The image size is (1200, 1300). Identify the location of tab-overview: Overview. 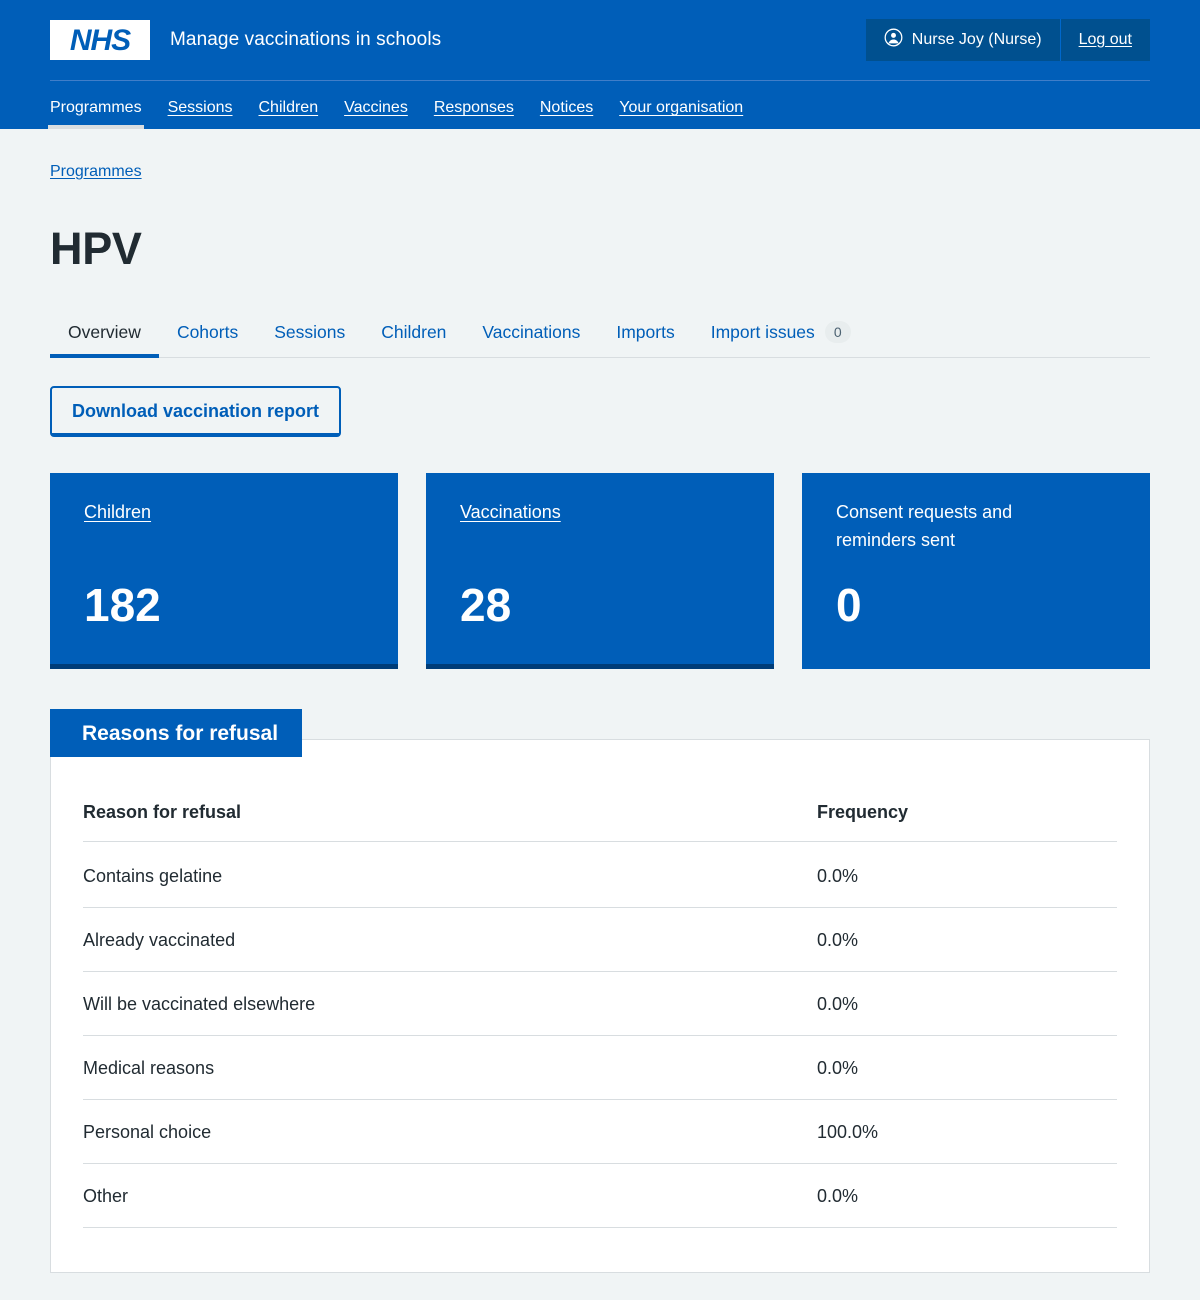
(104, 337).